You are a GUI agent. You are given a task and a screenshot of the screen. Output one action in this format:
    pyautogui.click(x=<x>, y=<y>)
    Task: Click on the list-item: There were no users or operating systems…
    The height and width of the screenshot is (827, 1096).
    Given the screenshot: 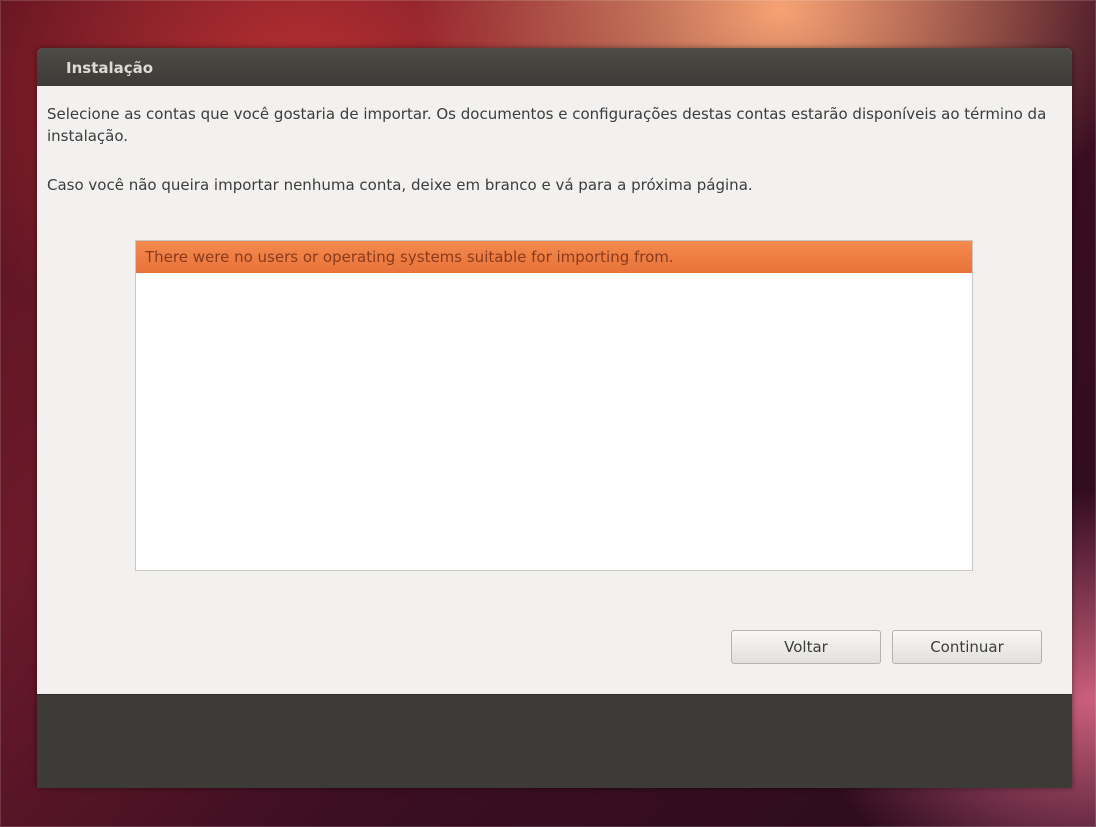 What is the action you would take?
    pyautogui.click(x=554, y=257)
    